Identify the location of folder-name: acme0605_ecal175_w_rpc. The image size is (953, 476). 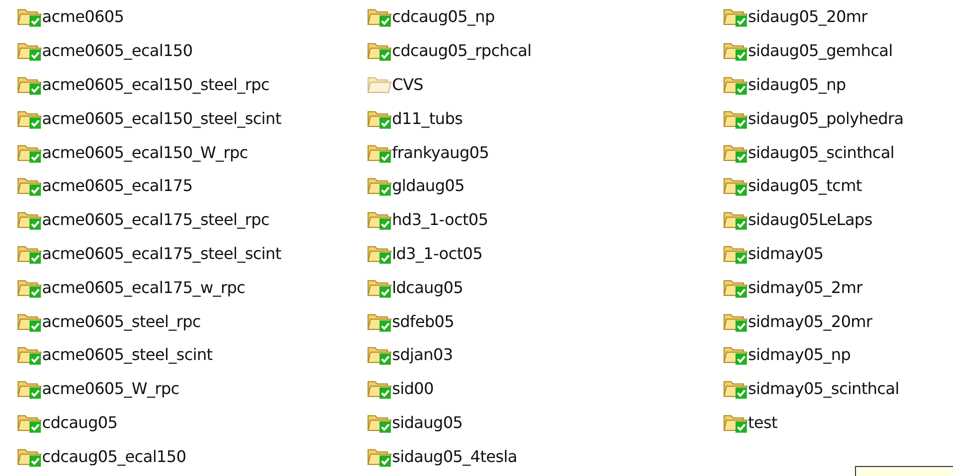
(144, 287).